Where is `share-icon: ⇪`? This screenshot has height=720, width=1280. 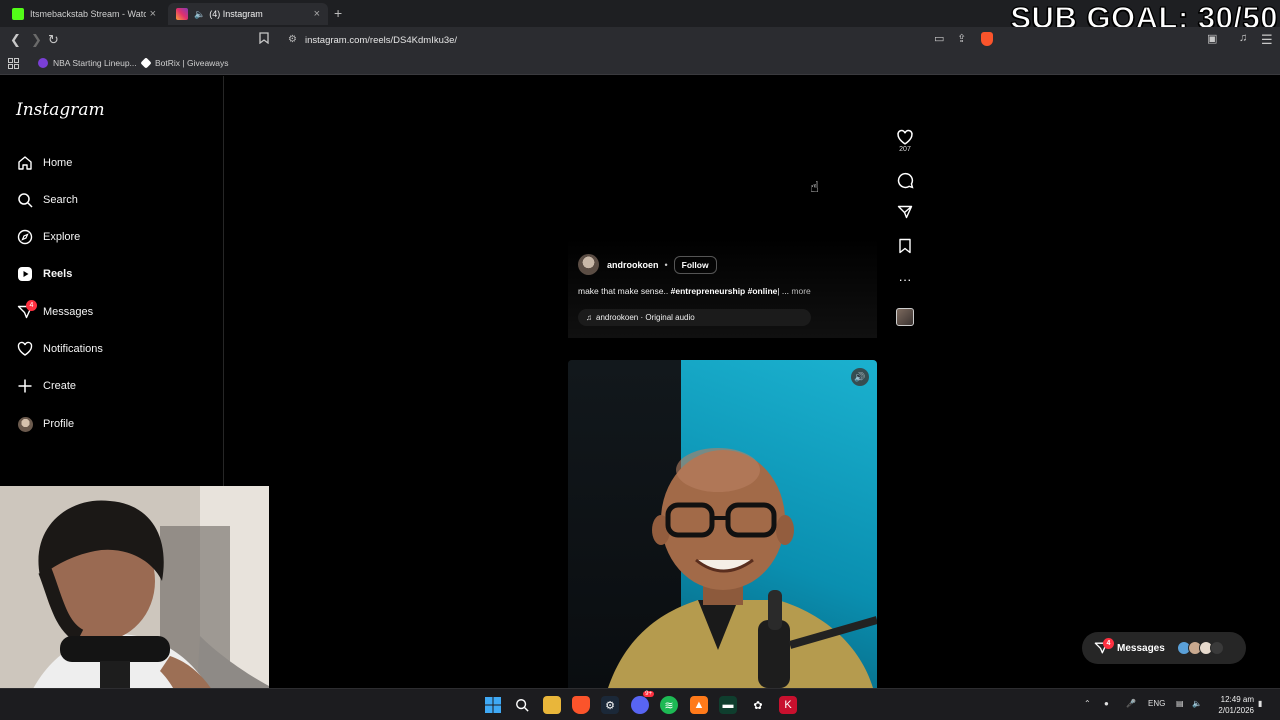 share-icon: ⇪ is located at coordinates (961, 38).